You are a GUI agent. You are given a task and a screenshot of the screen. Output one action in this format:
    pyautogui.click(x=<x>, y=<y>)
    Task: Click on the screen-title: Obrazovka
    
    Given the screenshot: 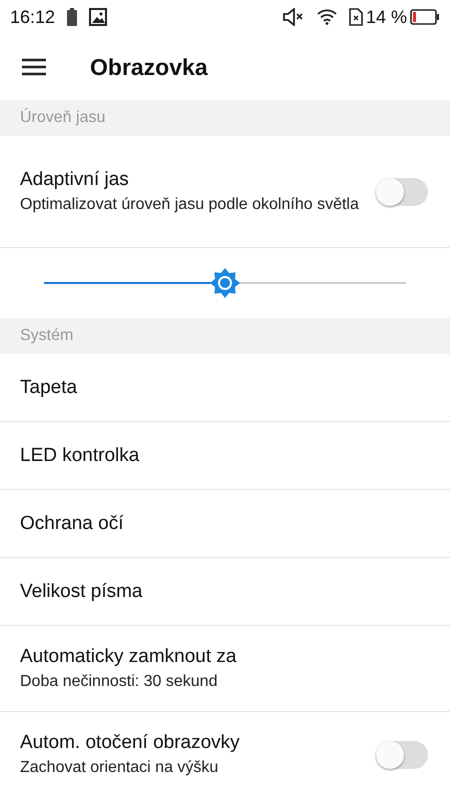 What is the action you would take?
    pyautogui.click(x=149, y=67)
    